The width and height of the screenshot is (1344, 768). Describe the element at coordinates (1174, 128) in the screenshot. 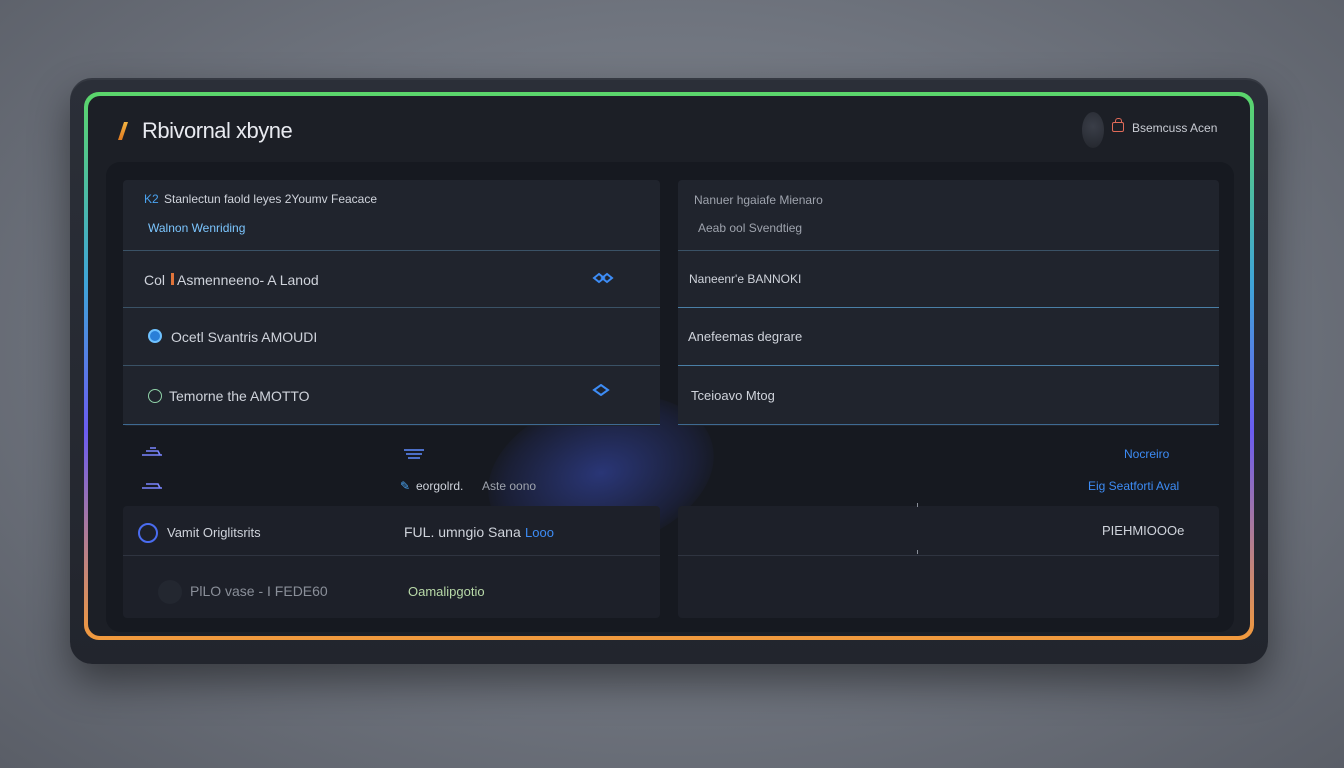

I see `account-label: Bsemcuss Acen` at that location.